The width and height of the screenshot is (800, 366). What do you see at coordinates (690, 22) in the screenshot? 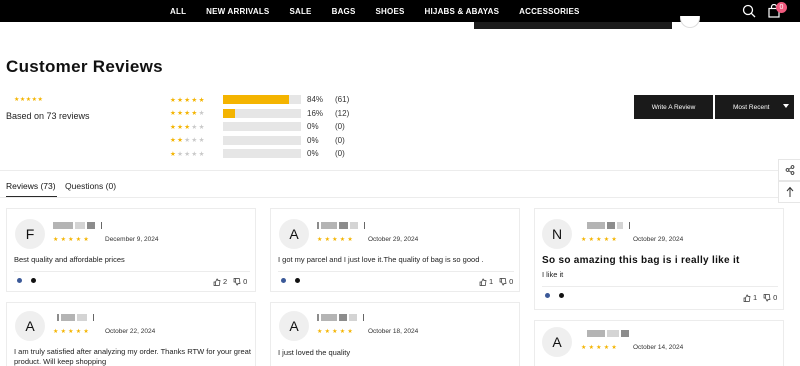
I see `header-round-button` at bounding box center [690, 22].